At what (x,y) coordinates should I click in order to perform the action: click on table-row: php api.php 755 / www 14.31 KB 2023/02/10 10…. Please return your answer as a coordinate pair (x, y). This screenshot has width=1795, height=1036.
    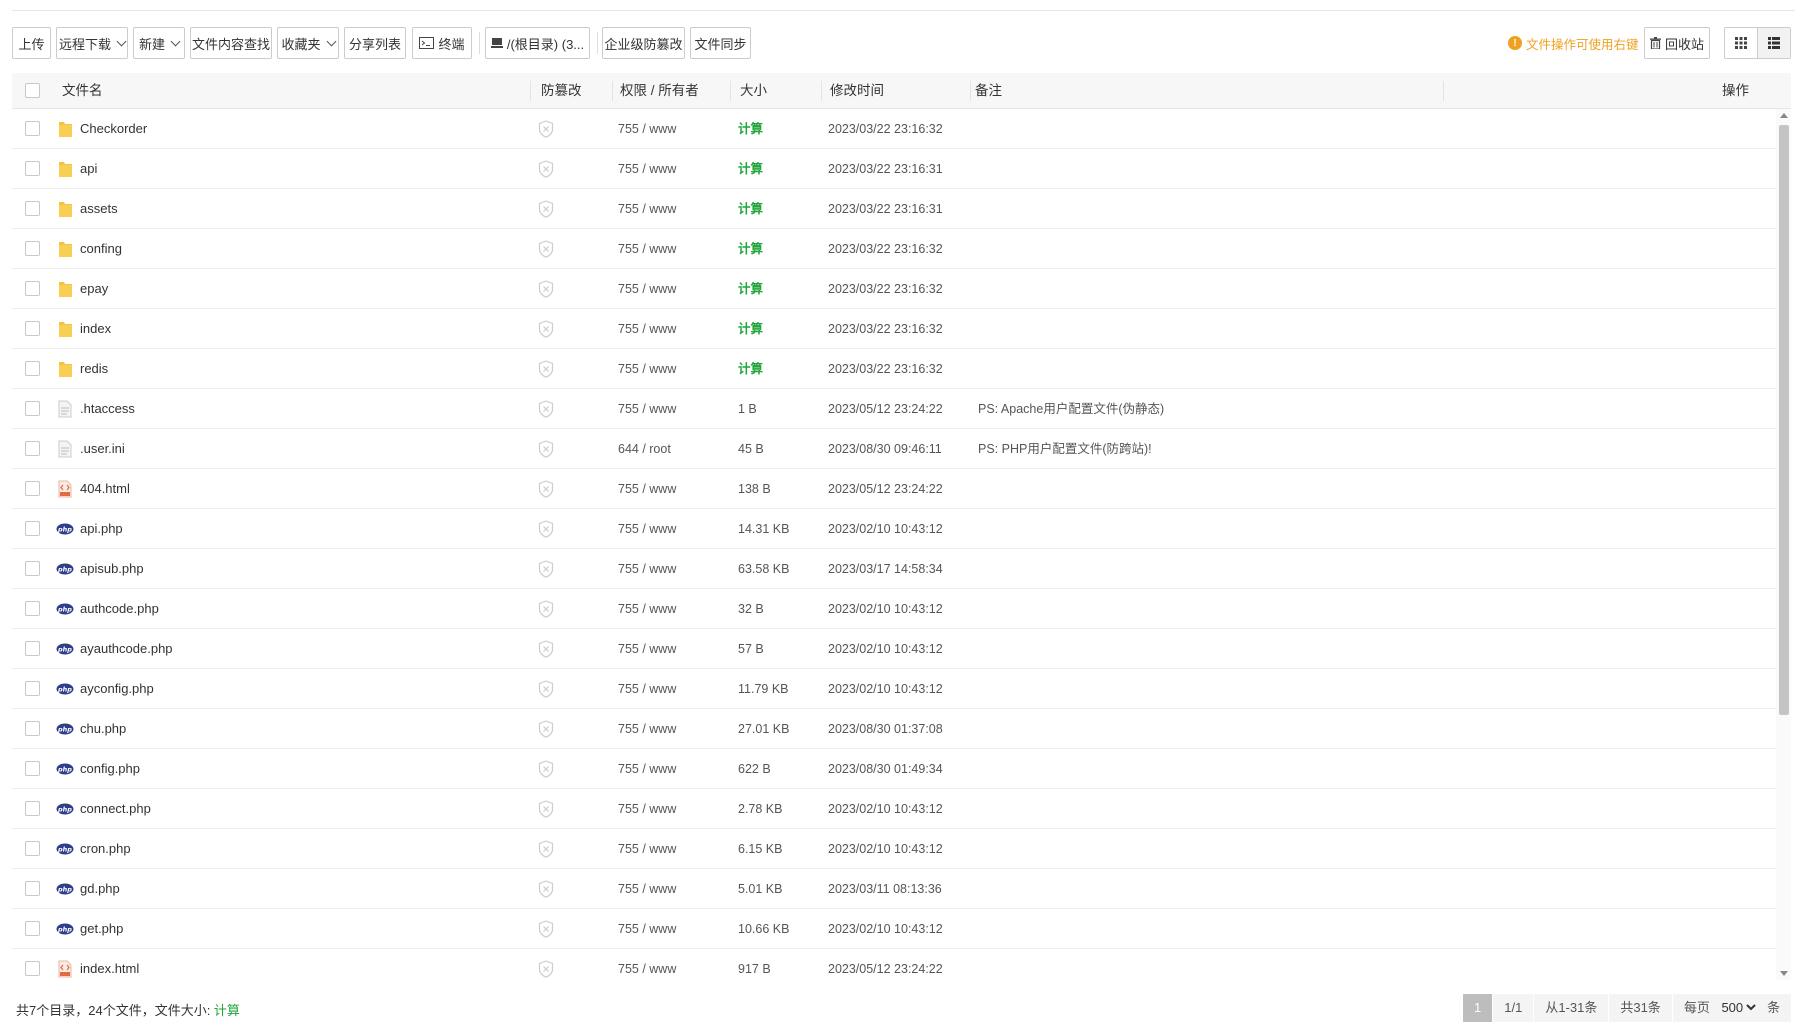
    Looking at the image, I should click on (894, 529).